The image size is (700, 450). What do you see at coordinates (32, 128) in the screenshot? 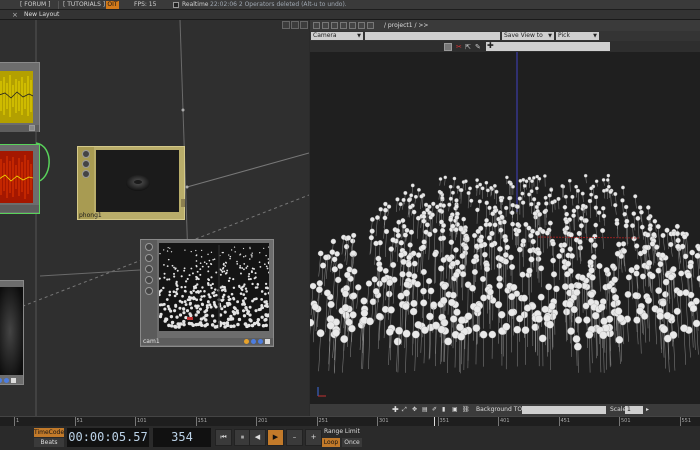
I see `node-viewer-toggle-icon` at bounding box center [32, 128].